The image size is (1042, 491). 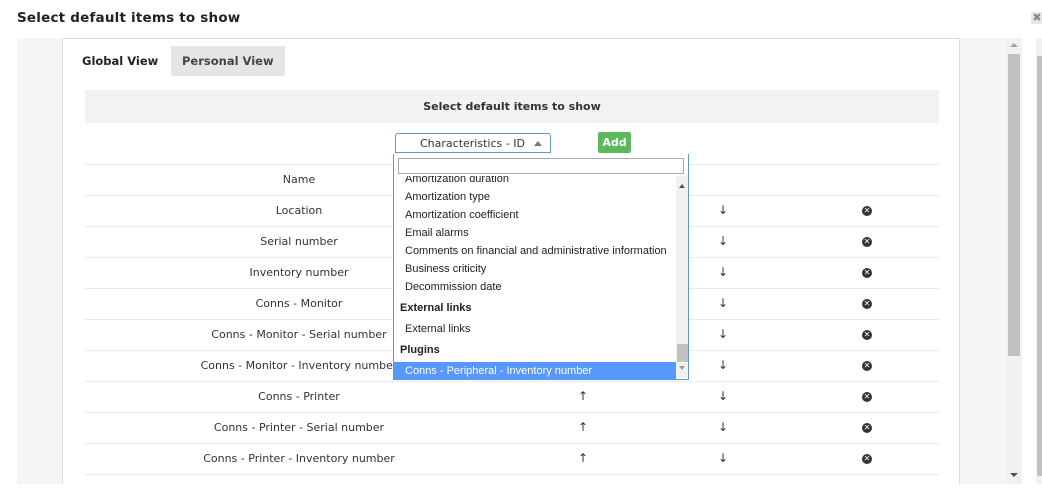 What do you see at coordinates (535, 370) in the screenshot?
I see `dropdown-option: Conns - Peripheral - Inventory number` at bounding box center [535, 370].